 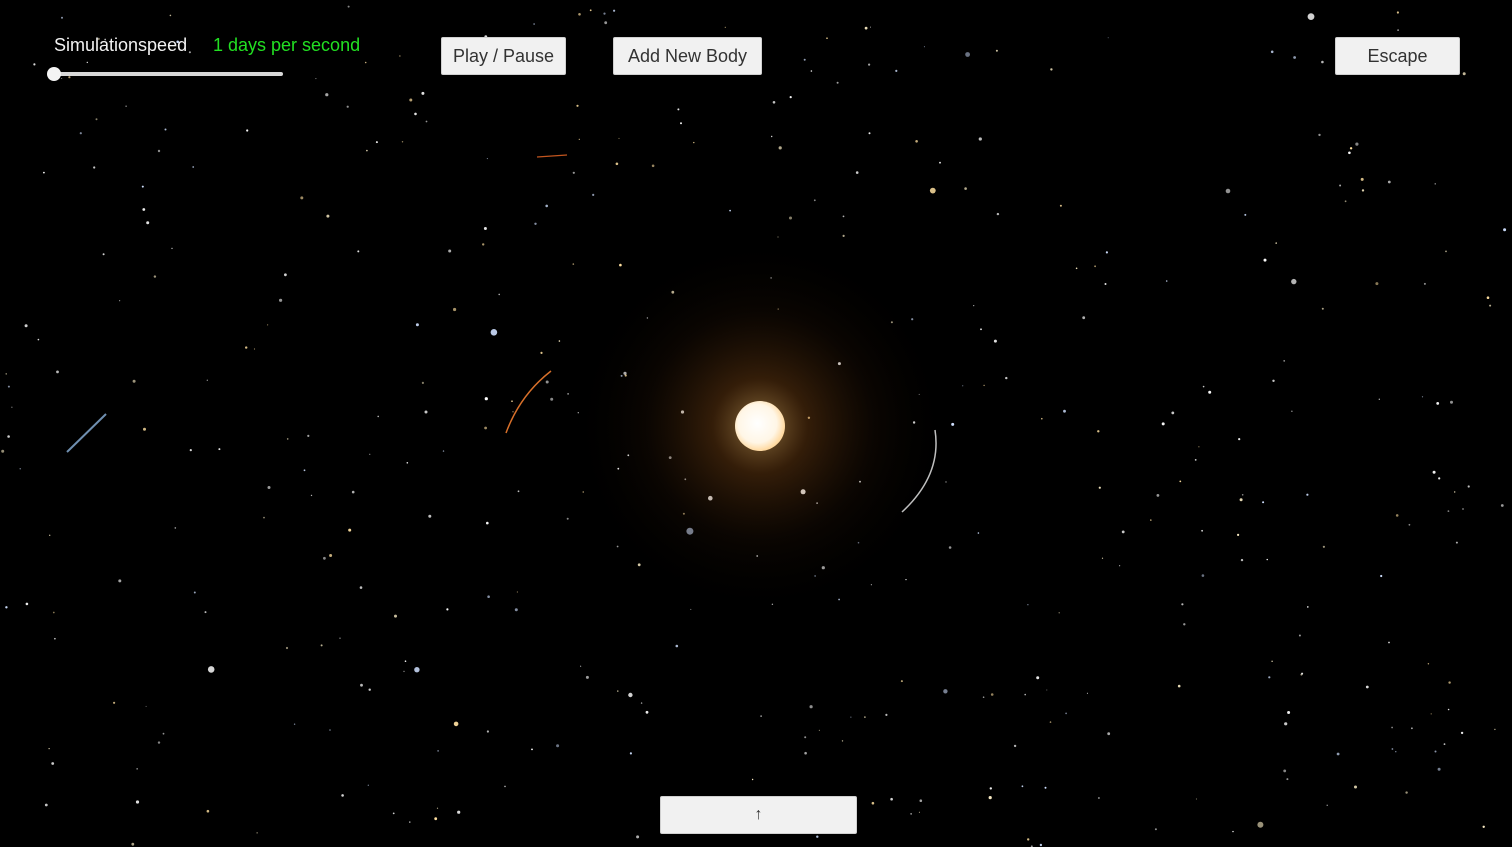 I want to click on up-arrow-button: ↑, so click(x=758, y=815).